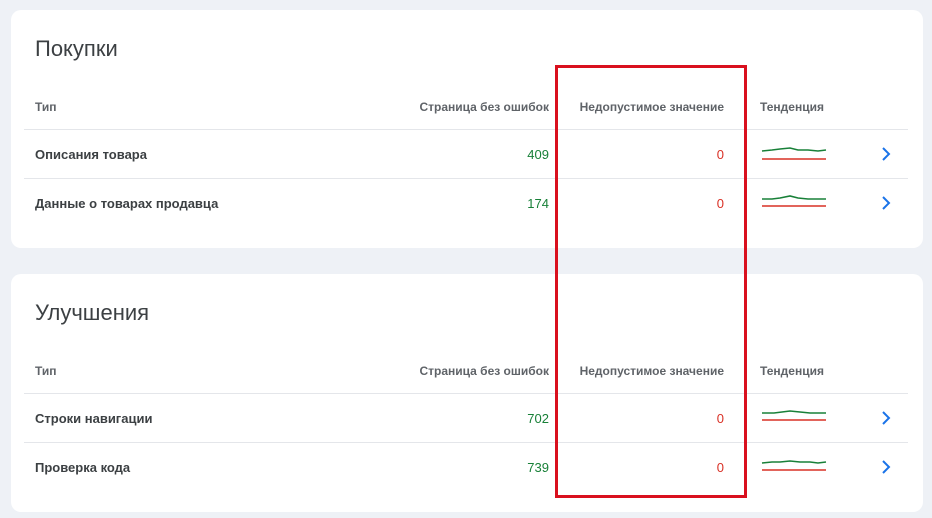 Image resolution: width=932 pixels, height=518 pixels. Describe the element at coordinates (538, 467) in the screenshot. I see `row-valid-count: 739` at that location.